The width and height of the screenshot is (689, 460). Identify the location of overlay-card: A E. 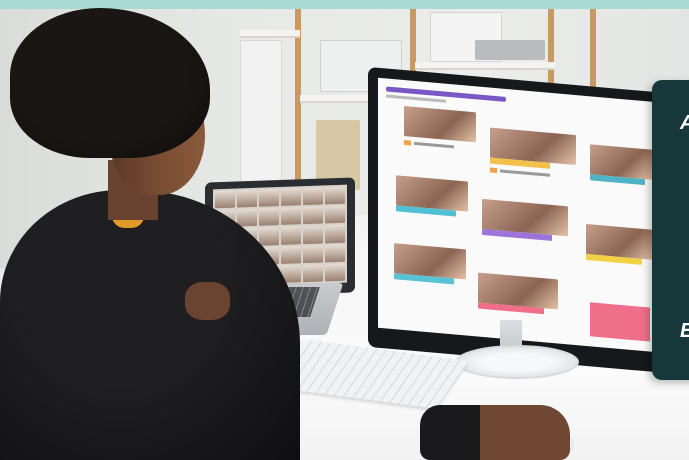
(670, 230).